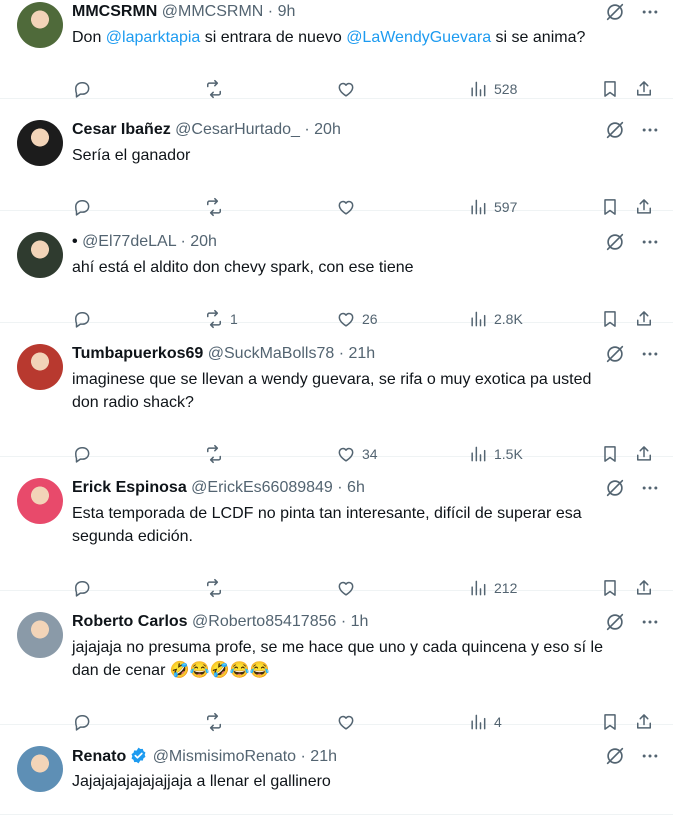  I want to click on tweet-text-segment: si entrara de nuevo, so click(273, 37).